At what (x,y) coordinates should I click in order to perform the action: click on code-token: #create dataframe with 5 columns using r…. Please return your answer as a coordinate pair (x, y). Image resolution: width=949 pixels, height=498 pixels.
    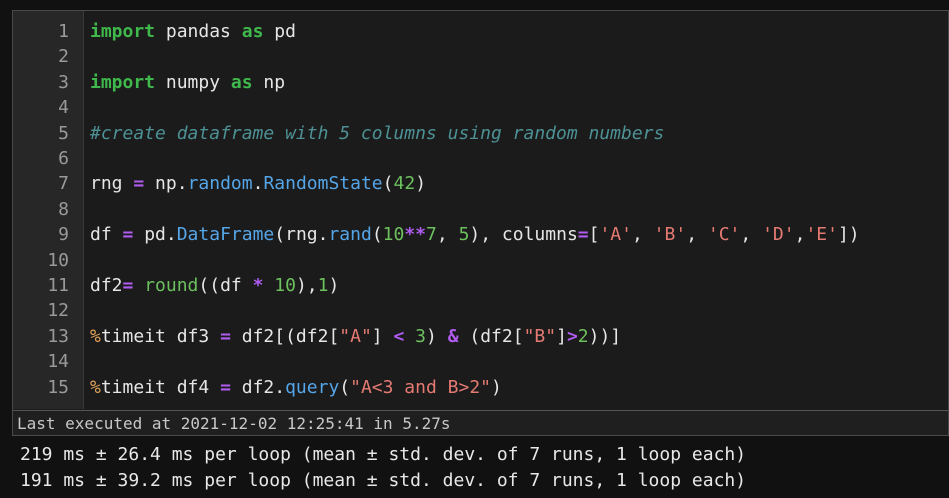
    Looking at the image, I should click on (377, 133).